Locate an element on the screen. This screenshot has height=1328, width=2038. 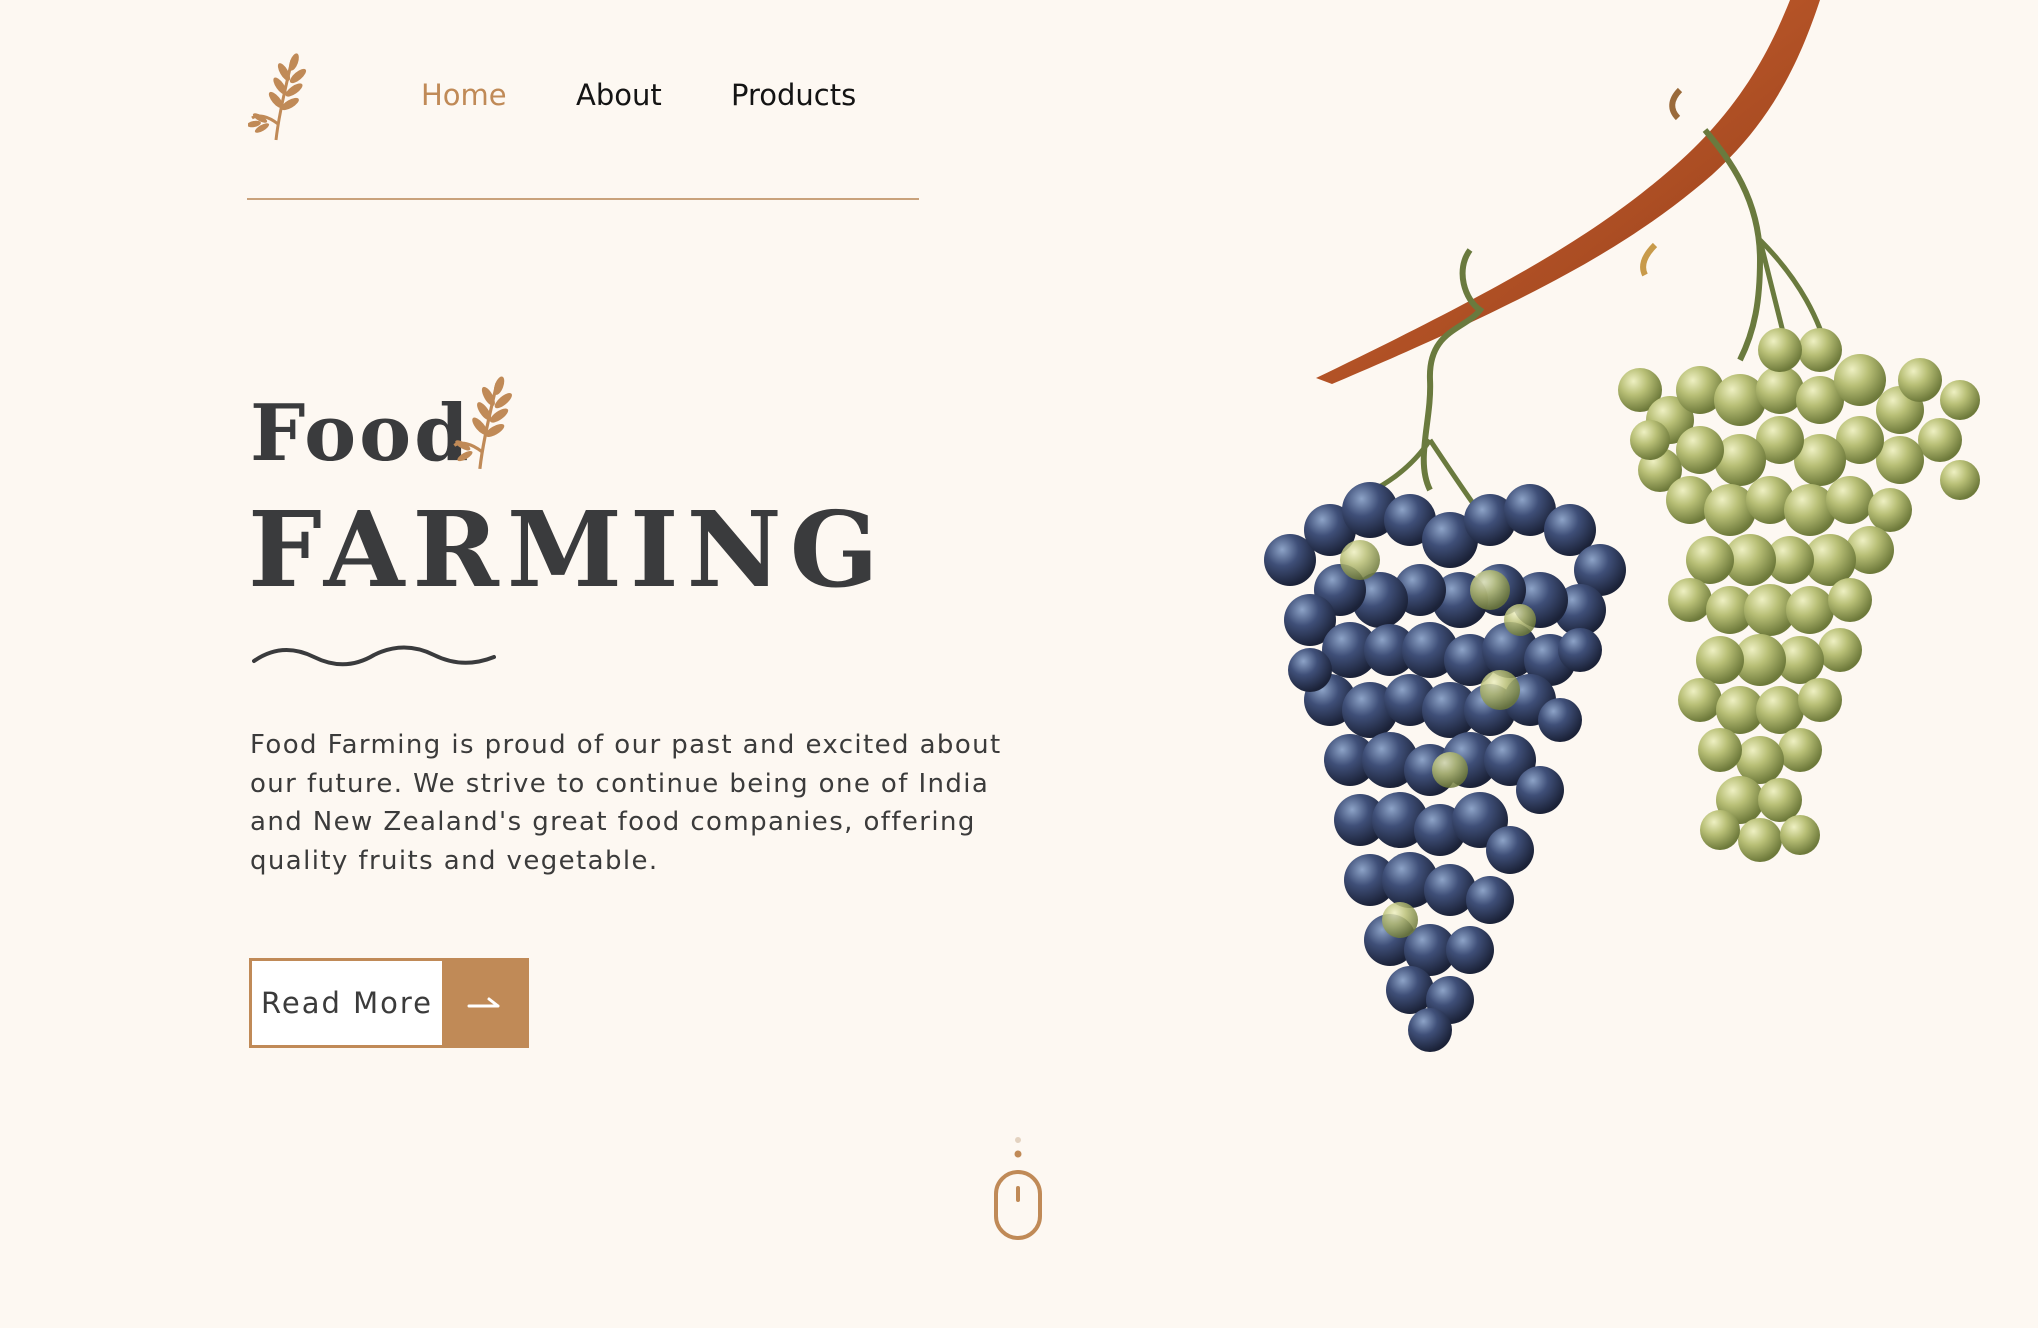
read-more-button: Read More is located at coordinates (389, 1003).